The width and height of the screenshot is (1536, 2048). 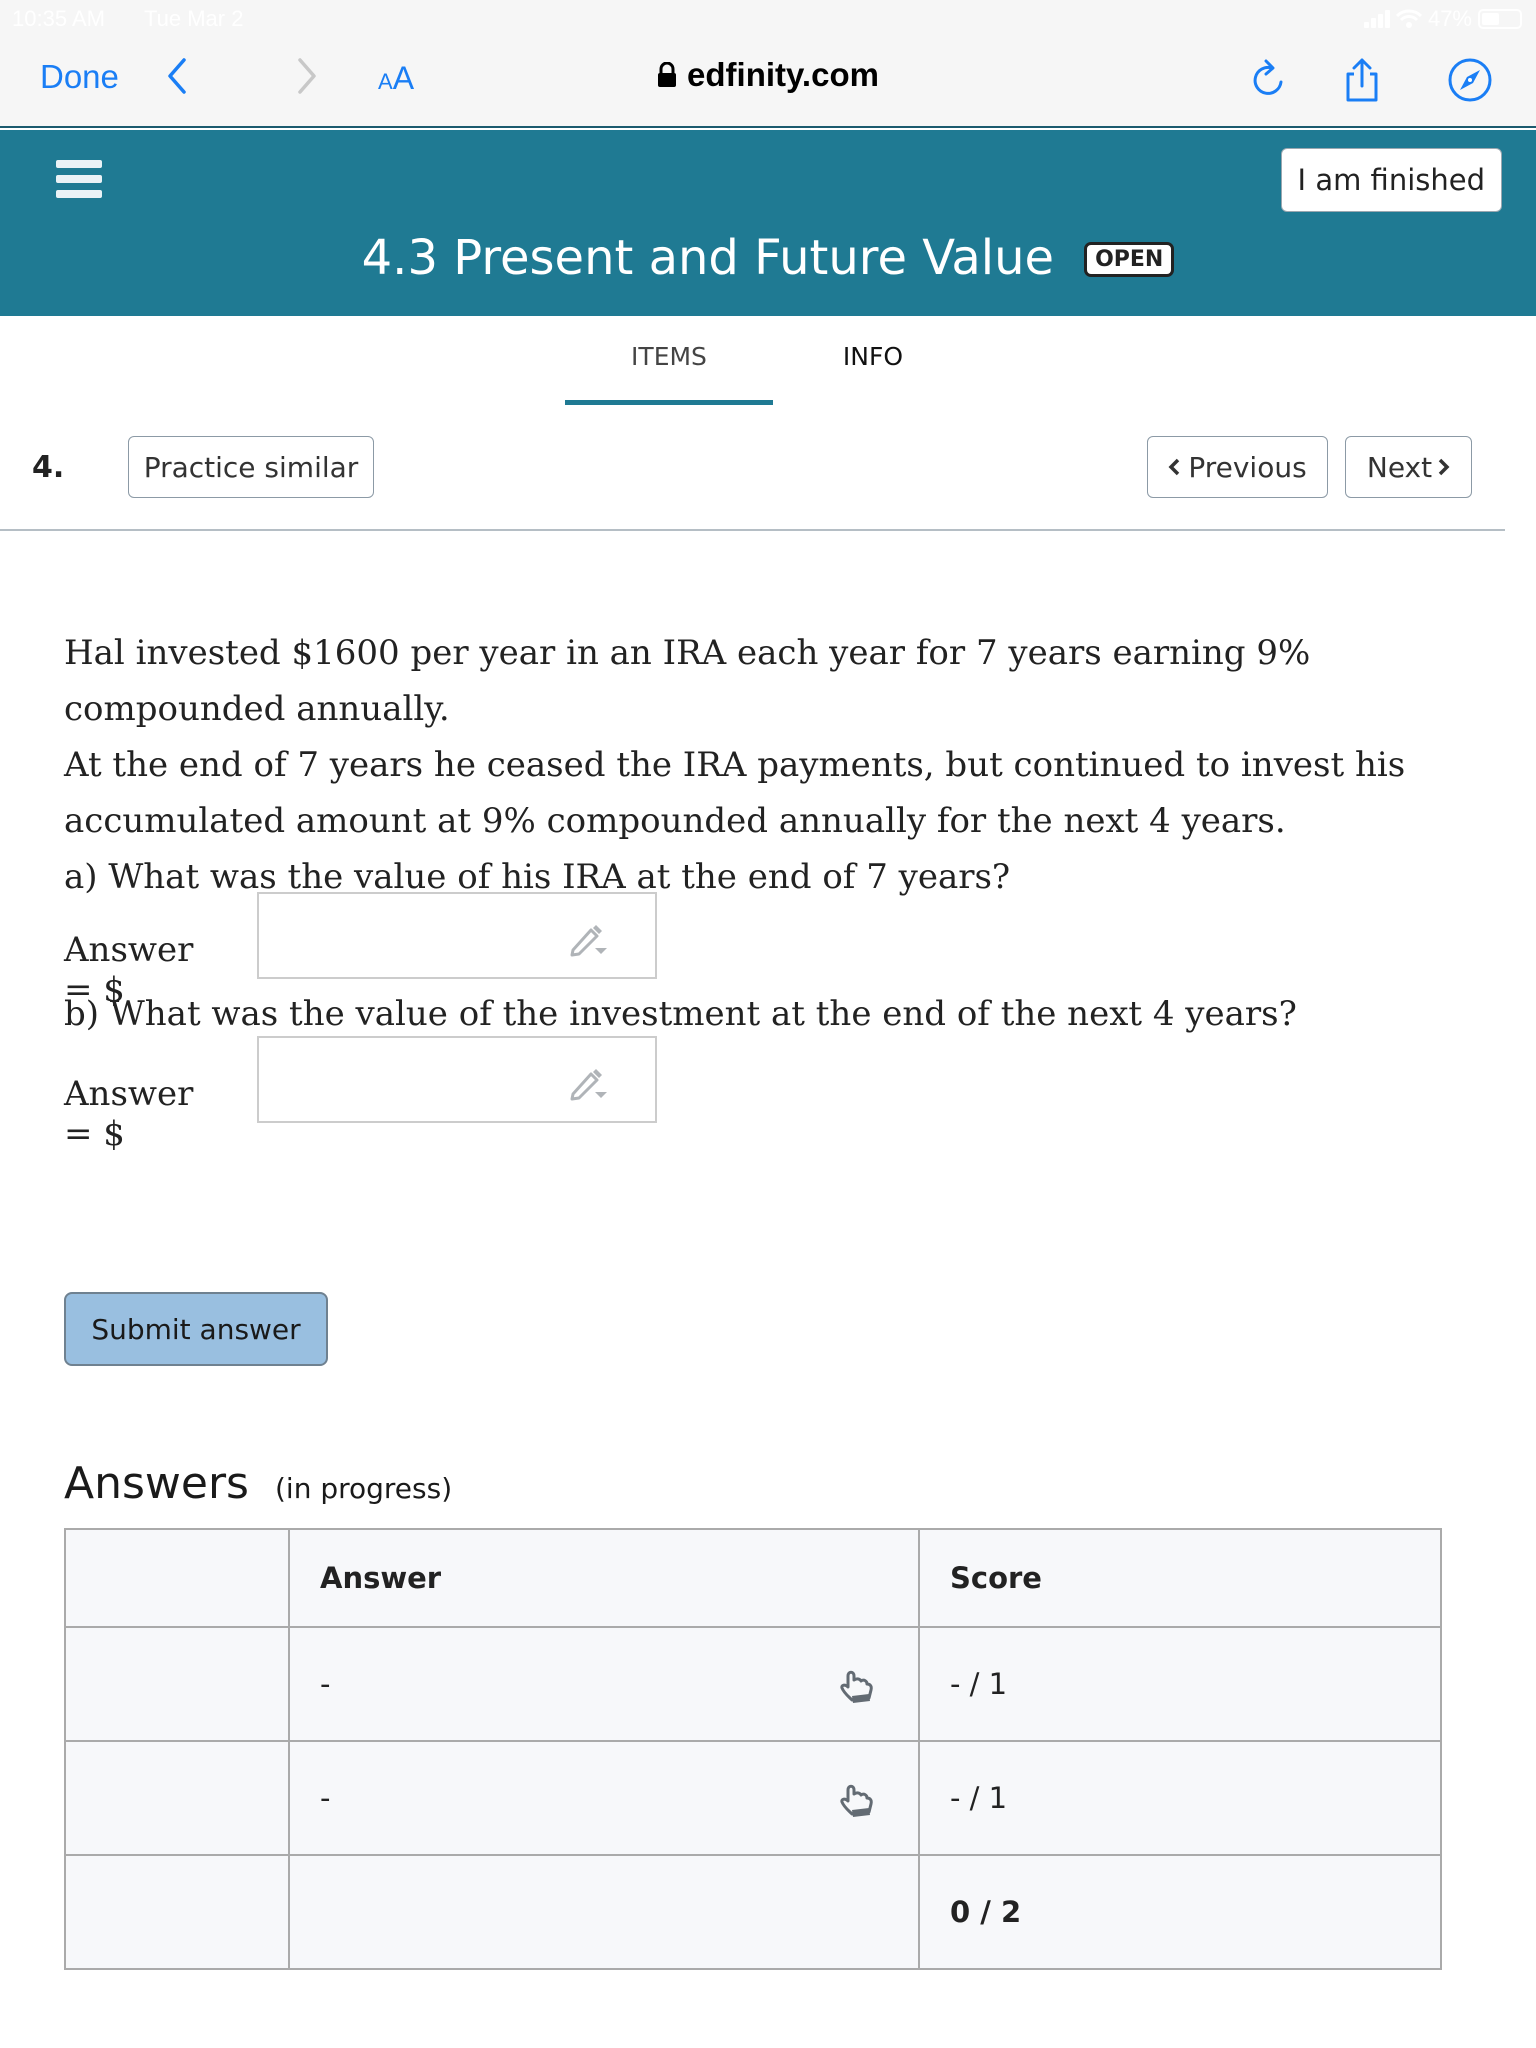 I want to click on battery-icon, so click(x=1500, y=19).